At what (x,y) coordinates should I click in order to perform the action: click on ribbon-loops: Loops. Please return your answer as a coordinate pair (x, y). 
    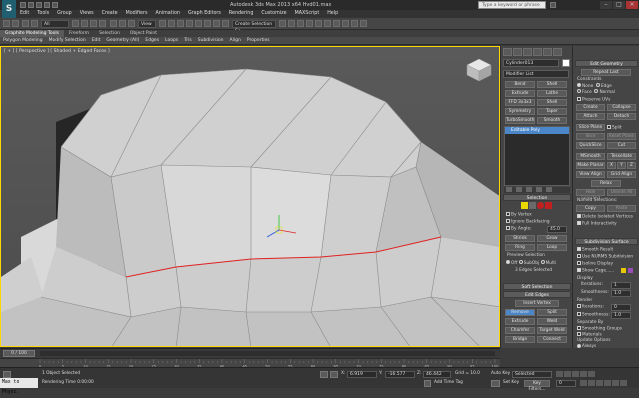
    Looking at the image, I should click on (171, 41).